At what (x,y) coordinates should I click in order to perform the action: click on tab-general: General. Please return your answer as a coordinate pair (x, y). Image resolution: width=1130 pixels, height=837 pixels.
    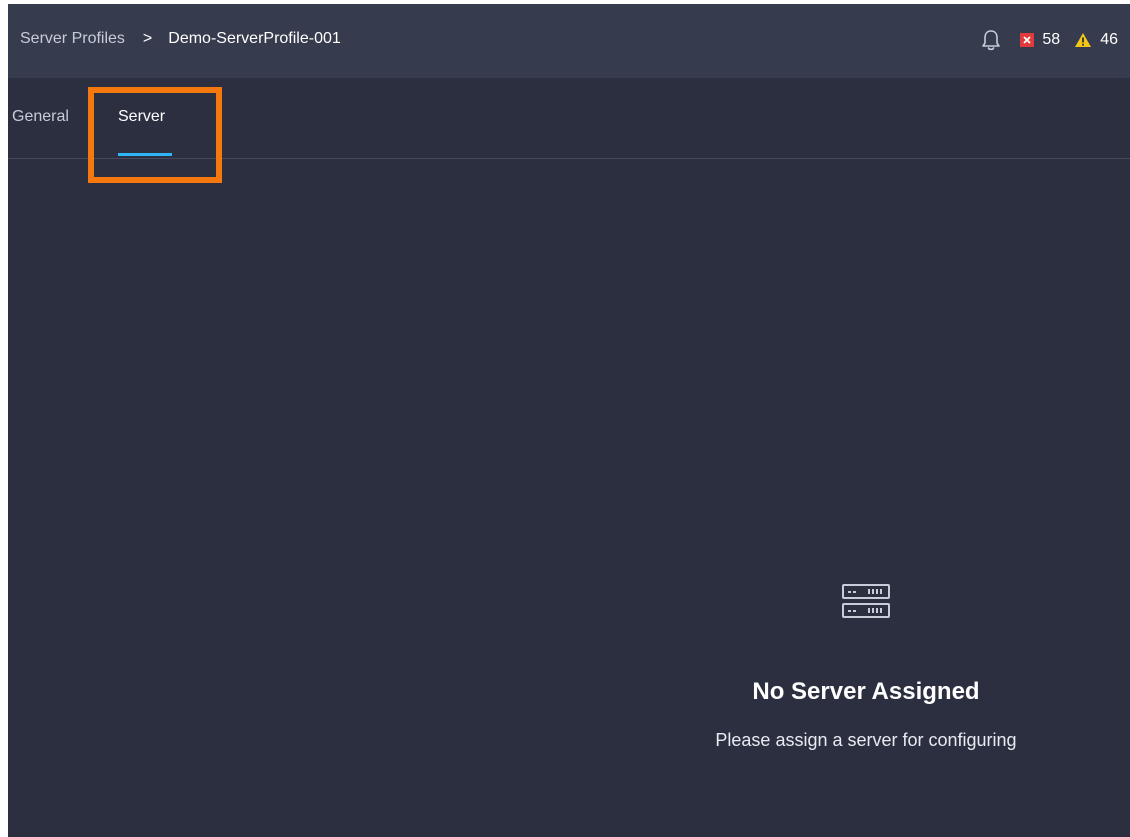
    Looking at the image, I should click on (40, 117).